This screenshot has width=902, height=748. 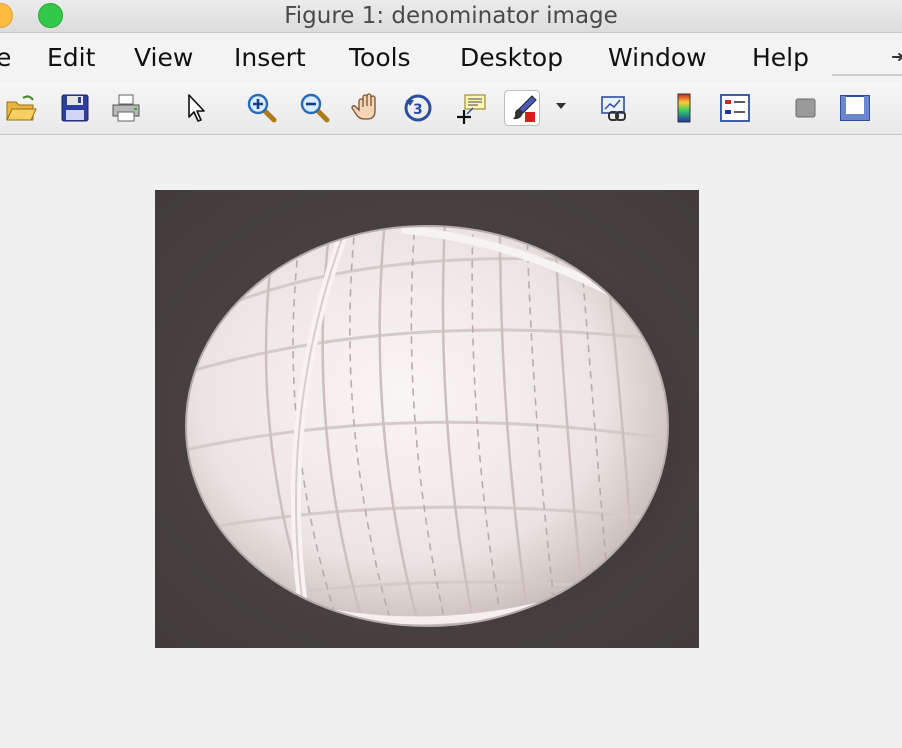 What do you see at coordinates (368, 108) in the screenshot?
I see `pan-icon` at bounding box center [368, 108].